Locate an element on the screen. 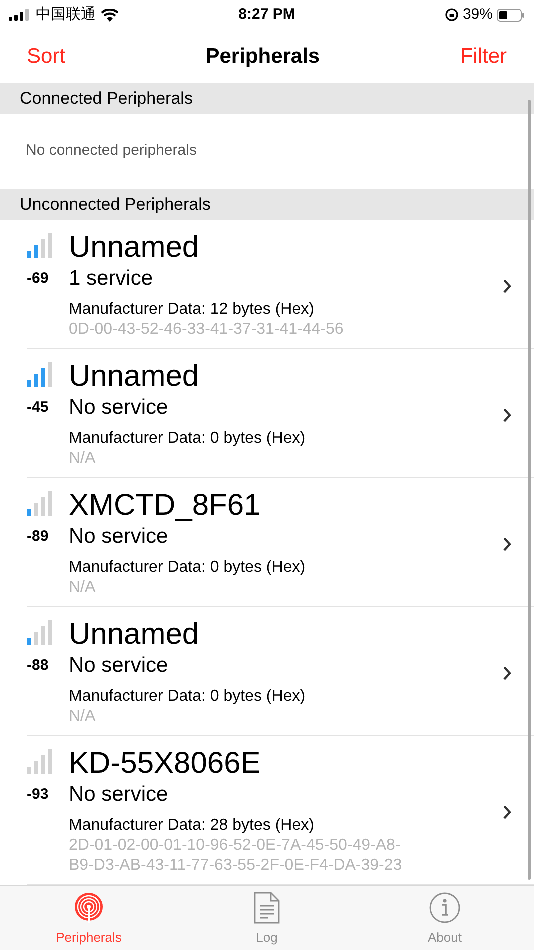  filter-button: Filter is located at coordinates (483, 56).